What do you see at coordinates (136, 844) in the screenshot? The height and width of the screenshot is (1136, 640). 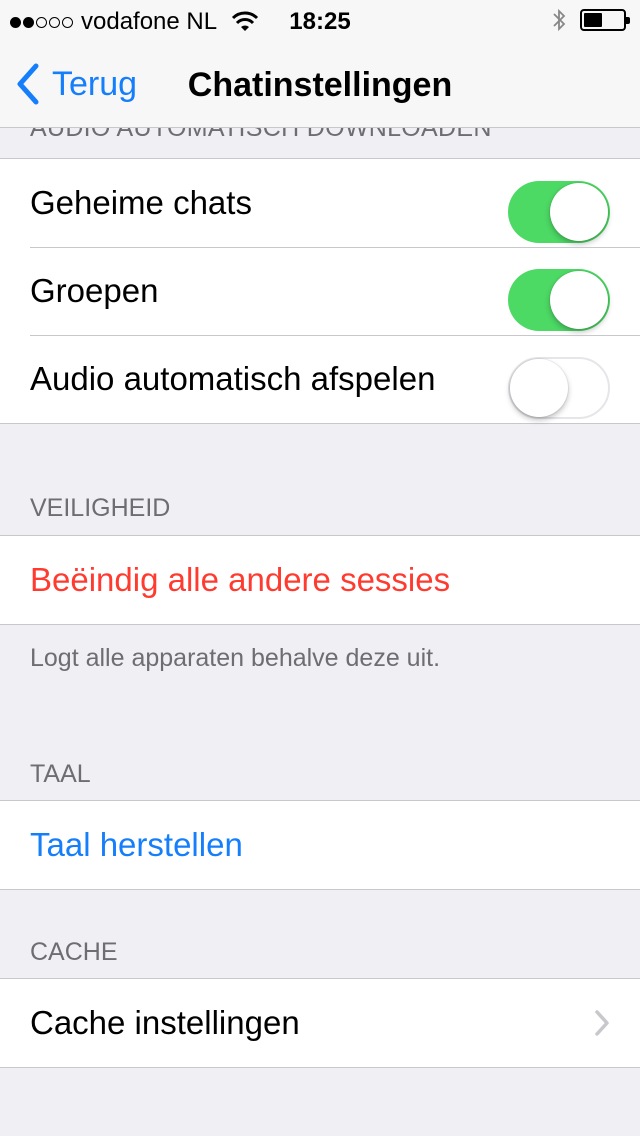 I see `reset-language-label: Taal herstellen` at bounding box center [136, 844].